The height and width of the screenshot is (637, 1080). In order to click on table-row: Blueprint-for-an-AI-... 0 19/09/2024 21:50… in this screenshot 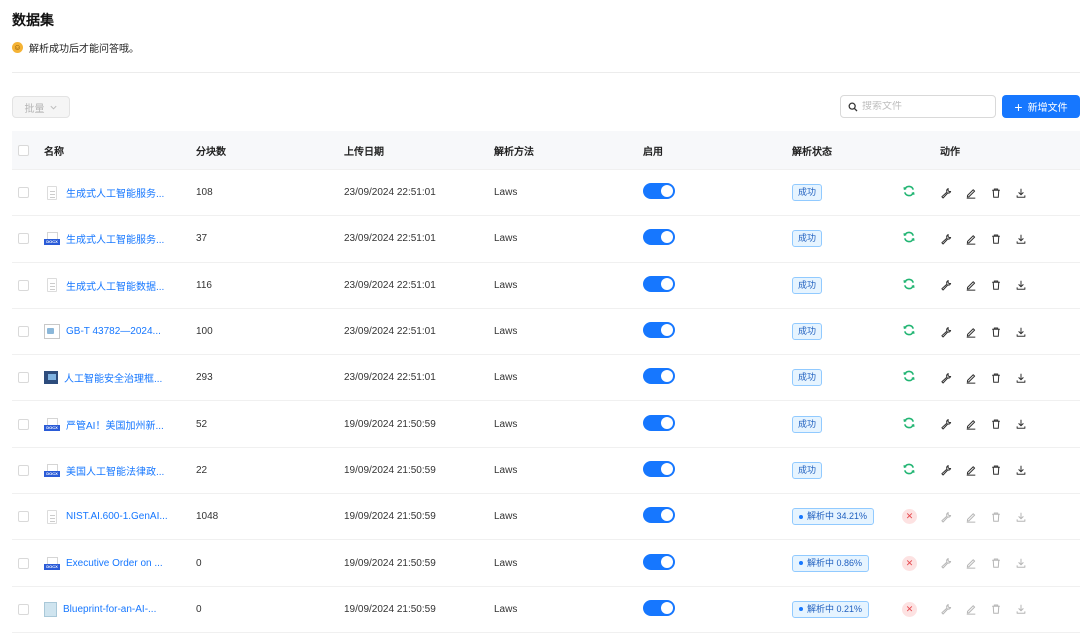, I will do `click(546, 610)`.